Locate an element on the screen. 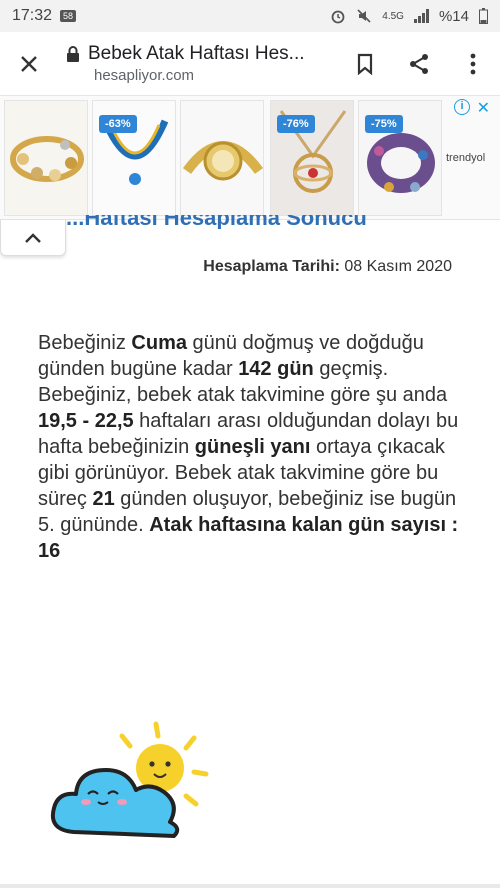 This screenshot has width=500, height=888. close-tab-button is located at coordinates (29, 64).